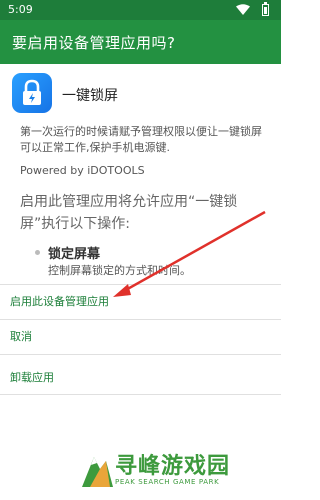  Describe the element at coordinates (189, 253) in the screenshot. I see `annotation-arrow-icon` at that location.